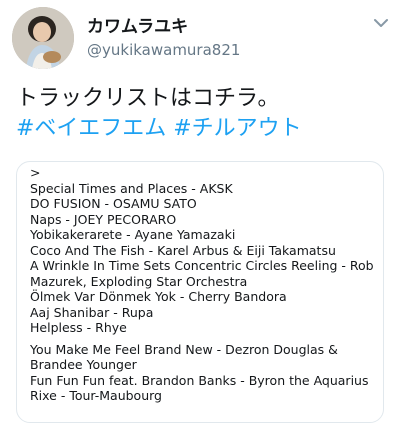  Describe the element at coordinates (96, 395) in the screenshot. I see `tracklist-item: Rixe - Tour-Maubourg` at that location.